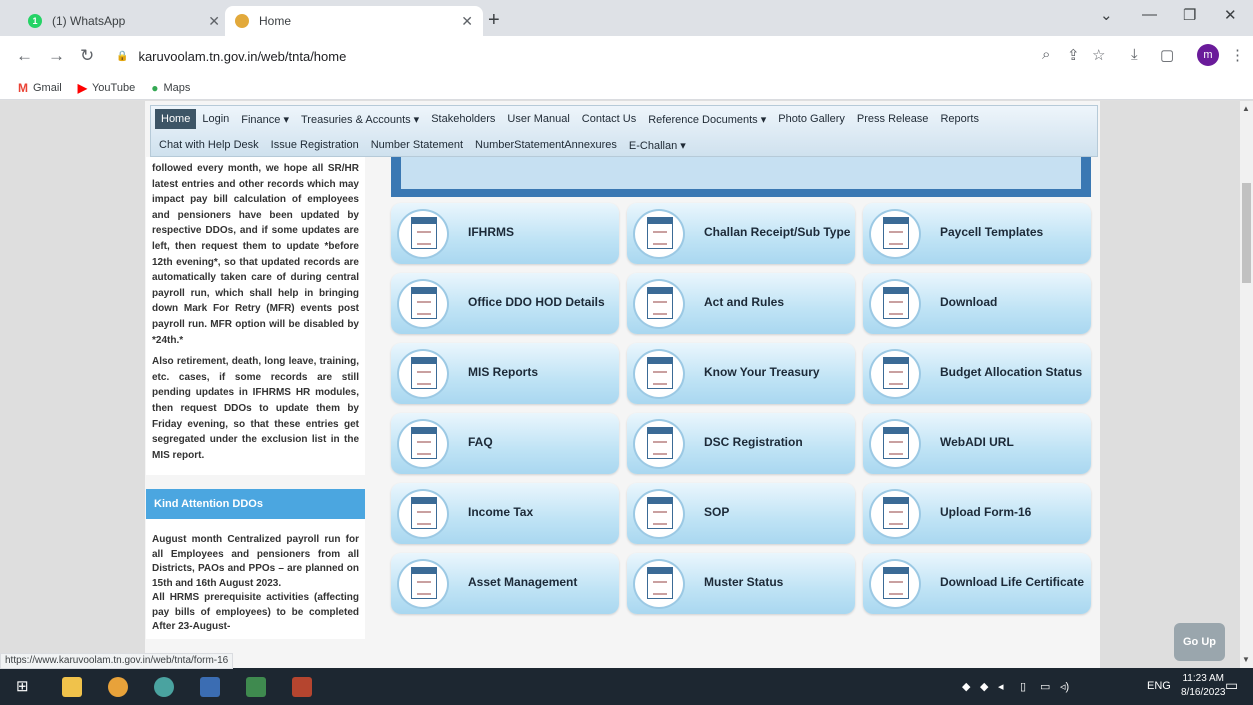 This screenshot has height=705, width=1253. I want to click on windows-start-icon: ⊞, so click(26, 687).